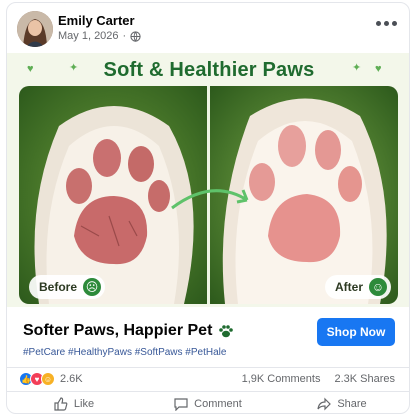 The image size is (416, 416). What do you see at coordinates (181, 404) in the screenshot?
I see `comment-icon` at bounding box center [181, 404].